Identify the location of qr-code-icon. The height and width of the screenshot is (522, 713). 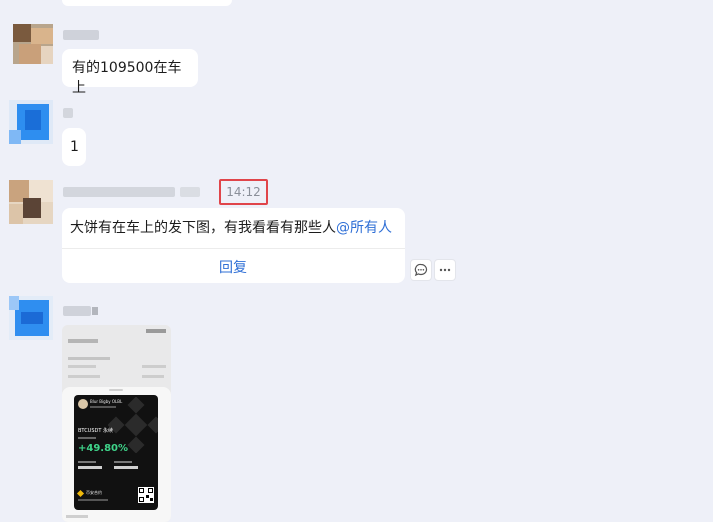
(146, 495).